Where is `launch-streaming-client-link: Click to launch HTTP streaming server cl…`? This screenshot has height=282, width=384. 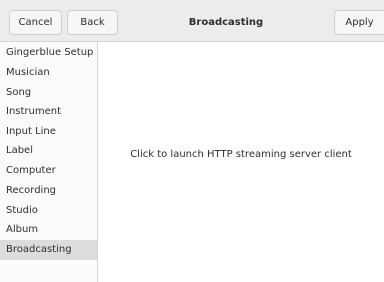 launch-streaming-client-link: Click to launch HTTP streaming server cl… is located at coordinates (241, 155).